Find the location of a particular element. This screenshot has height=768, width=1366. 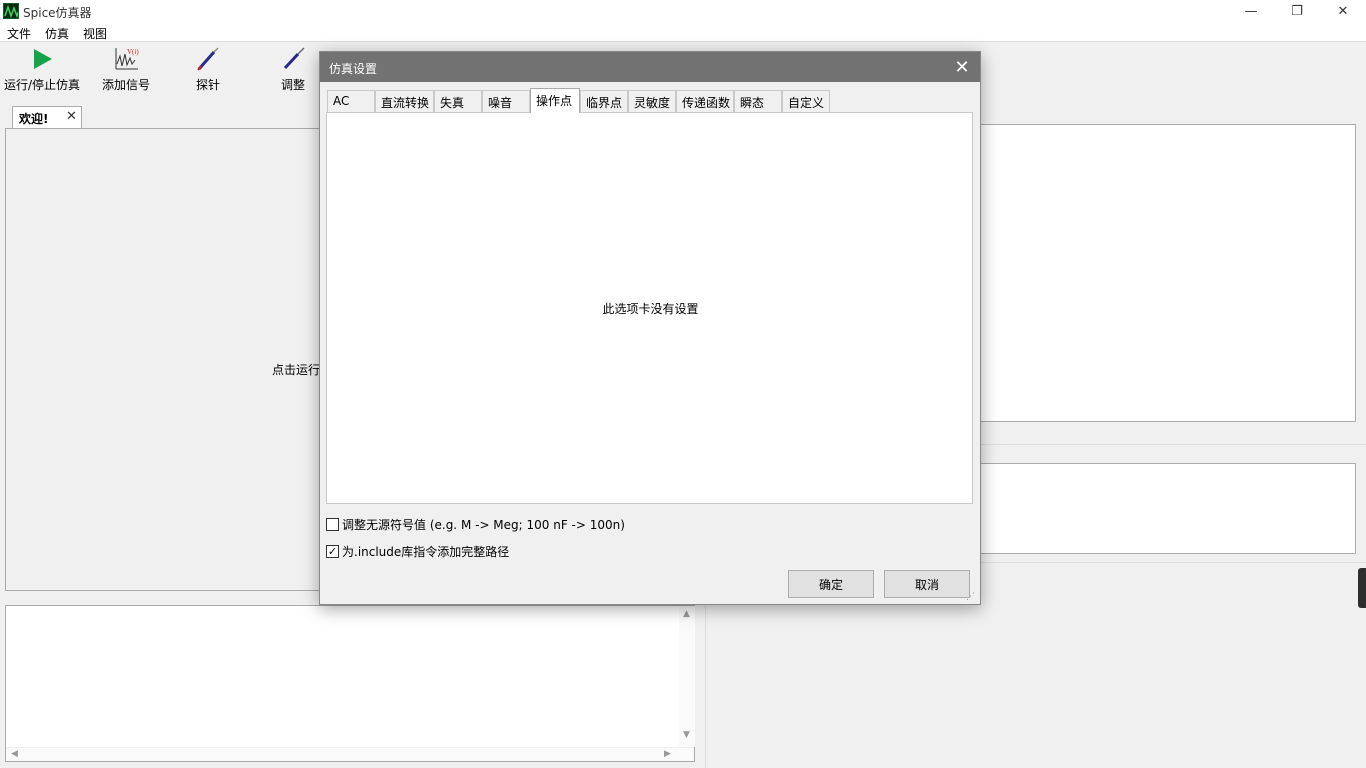

ok-button: 确定 is located at coordinates (831, 584).